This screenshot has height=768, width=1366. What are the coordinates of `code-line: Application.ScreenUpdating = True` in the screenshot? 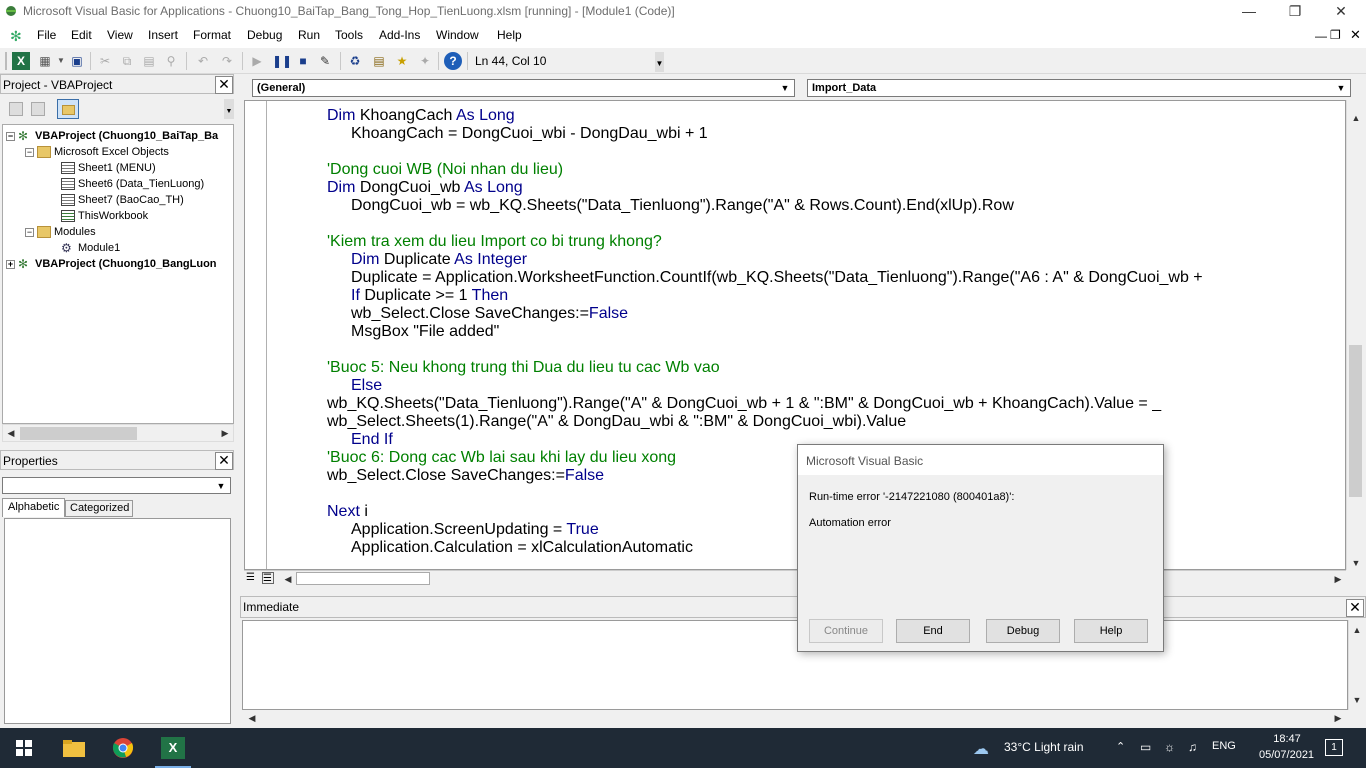 It's located at (475, 530).